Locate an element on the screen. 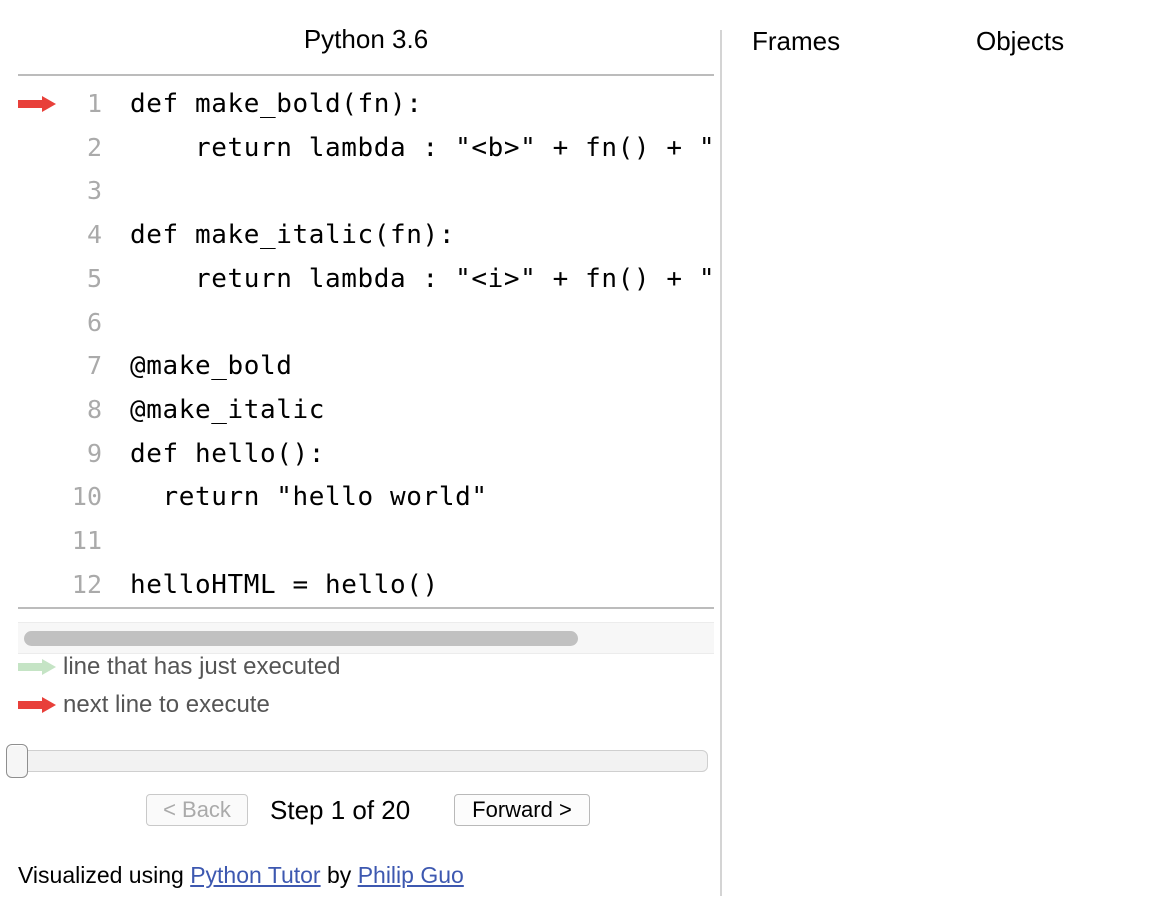  line-number: 3 is located at coordinates (94, 191).